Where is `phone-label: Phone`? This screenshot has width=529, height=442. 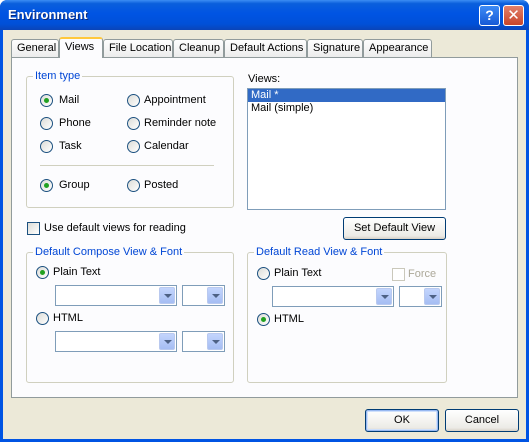
phone-label: Phone is located at coordinates (75, 123).